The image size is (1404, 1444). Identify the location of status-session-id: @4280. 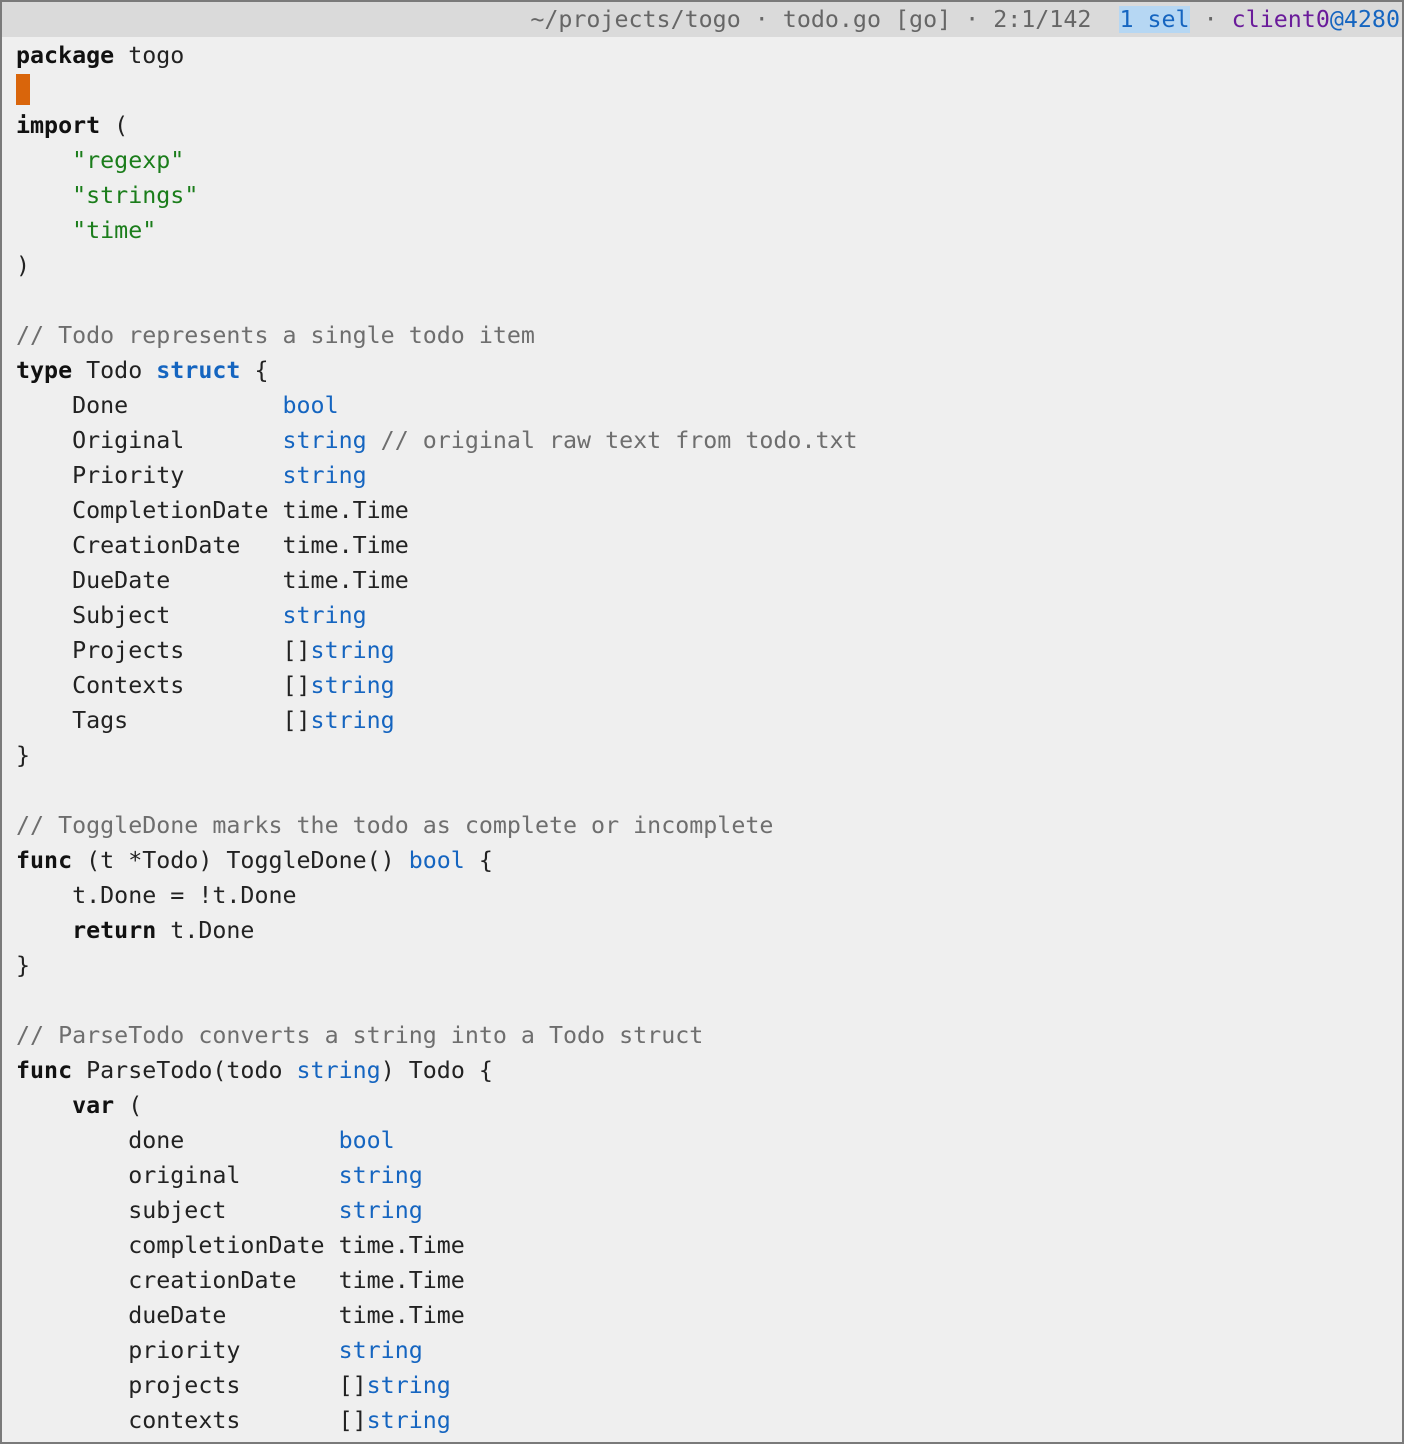
(1364, 19).